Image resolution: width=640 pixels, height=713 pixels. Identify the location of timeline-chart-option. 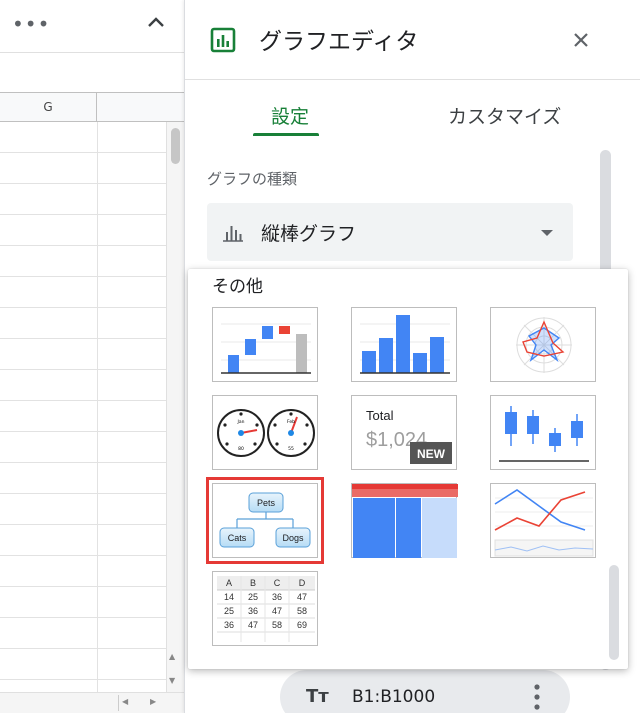
(543, 520).